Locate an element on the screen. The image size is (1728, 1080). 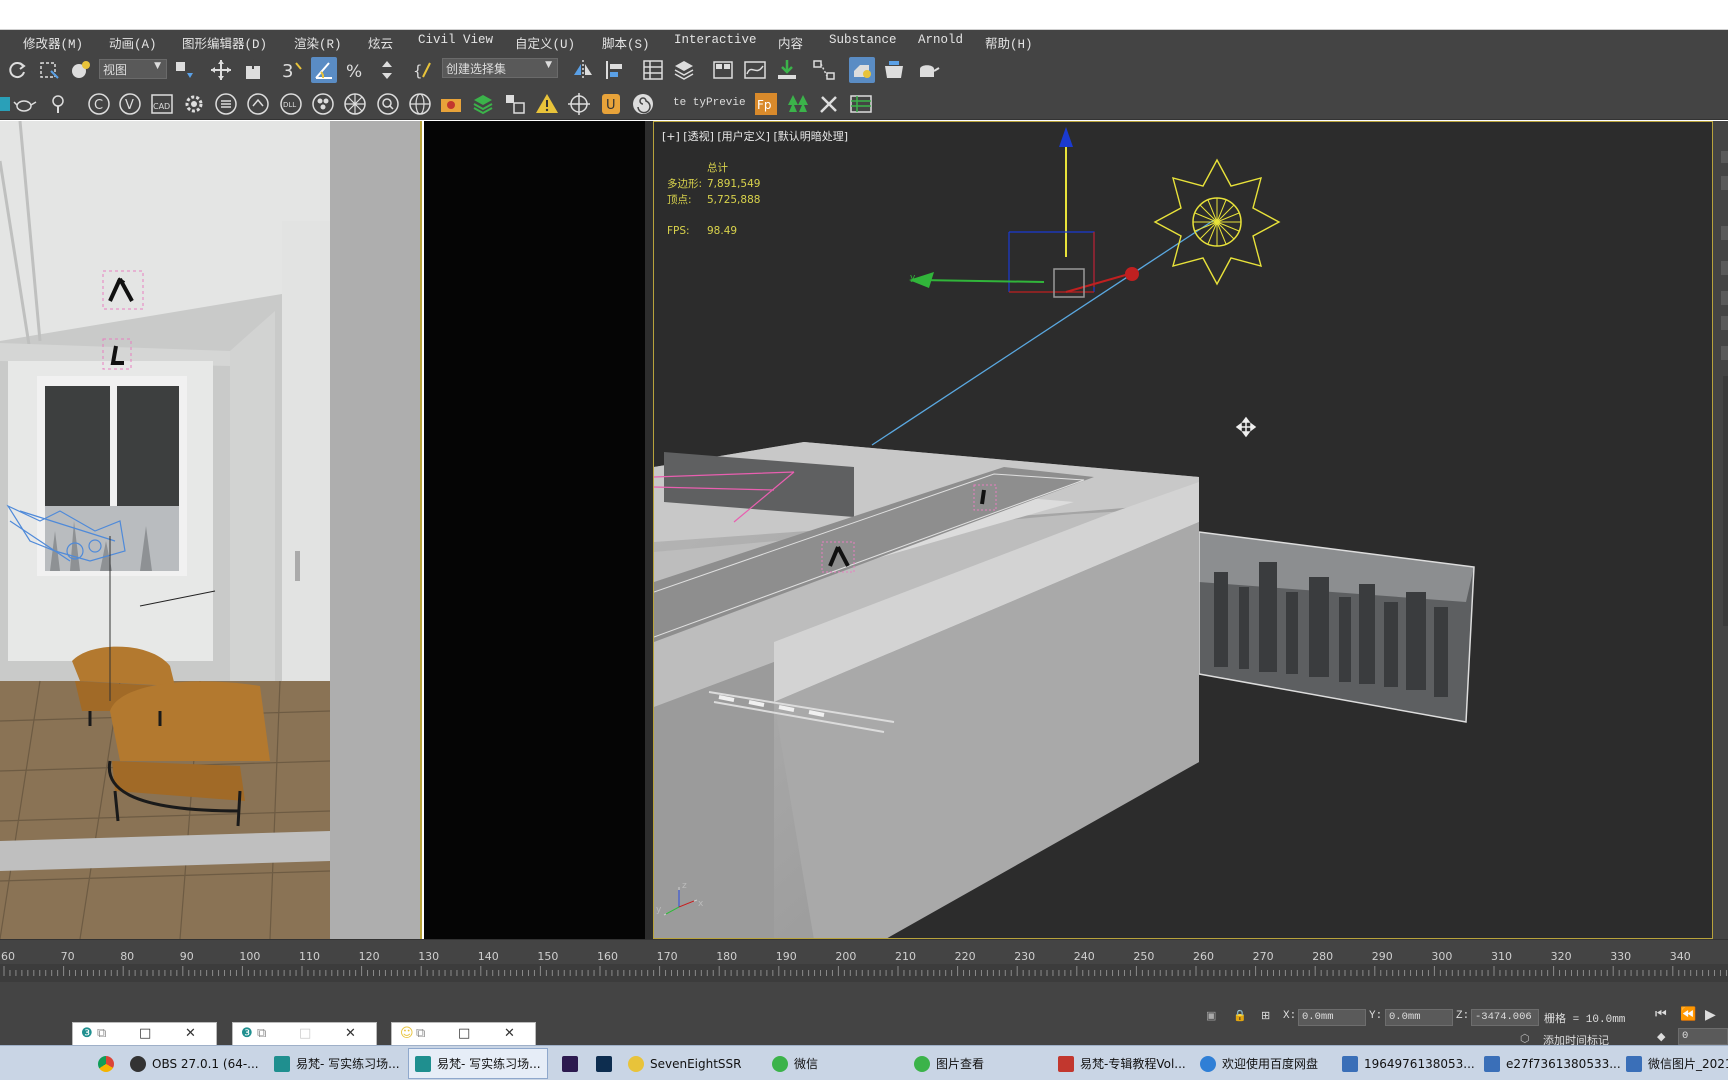
taskbar-premiere is located at coordinates (570, 1063).